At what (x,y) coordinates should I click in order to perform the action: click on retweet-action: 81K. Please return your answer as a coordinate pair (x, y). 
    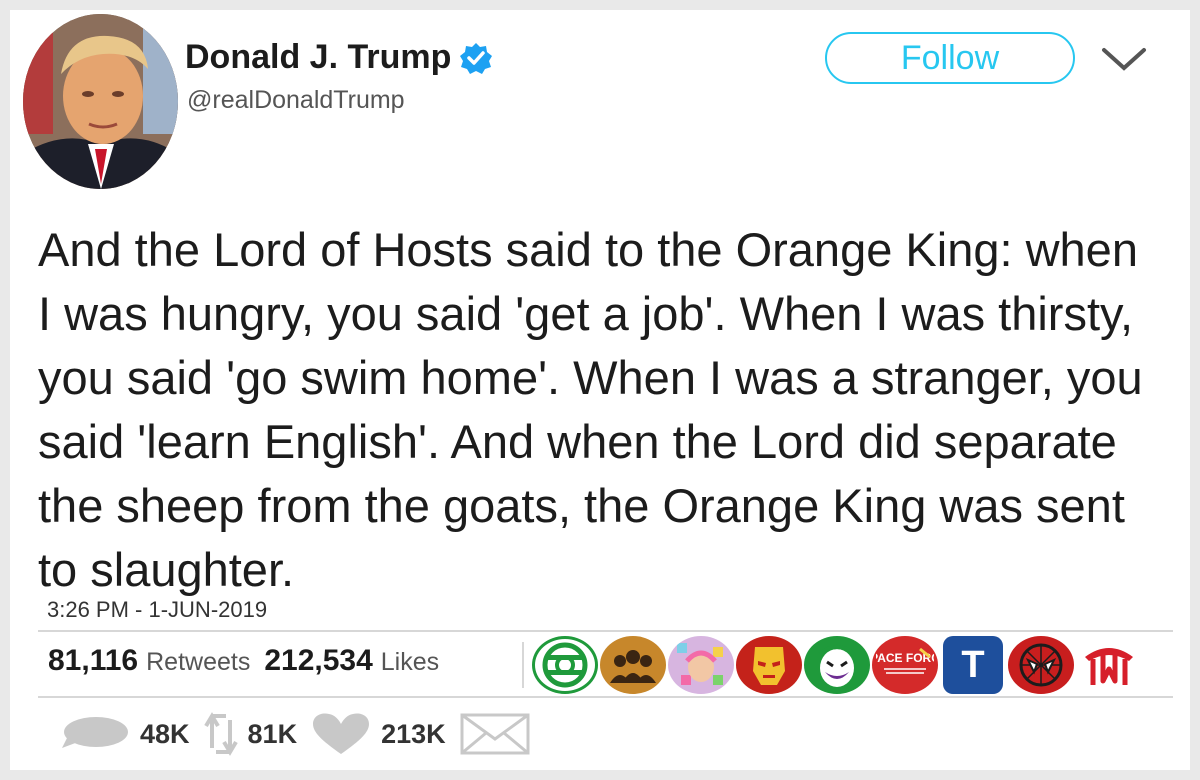
    Looking at the image, I should click on (250, 734).